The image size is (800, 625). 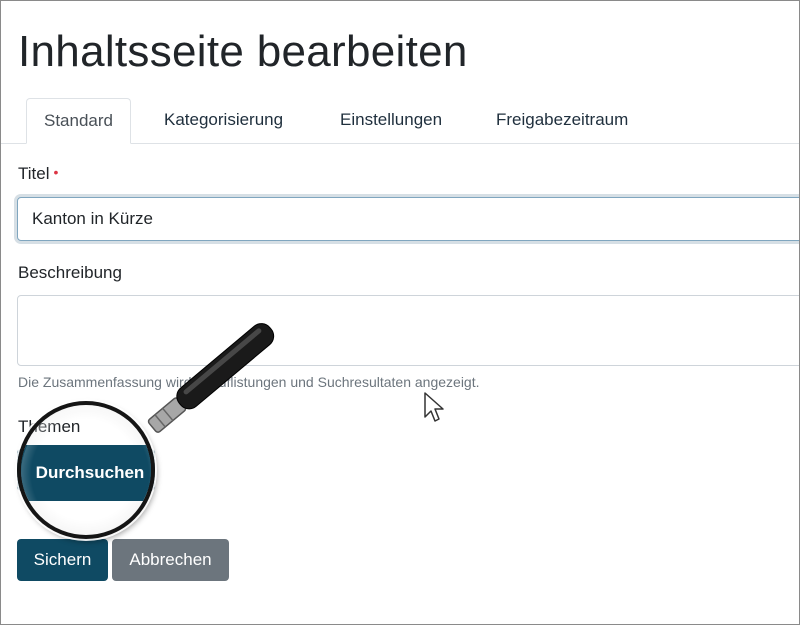 What do you see at coordinates (70, 272) in the screenshot?
I see `description-label: Beschreibung` at bounding box center [70, 272].